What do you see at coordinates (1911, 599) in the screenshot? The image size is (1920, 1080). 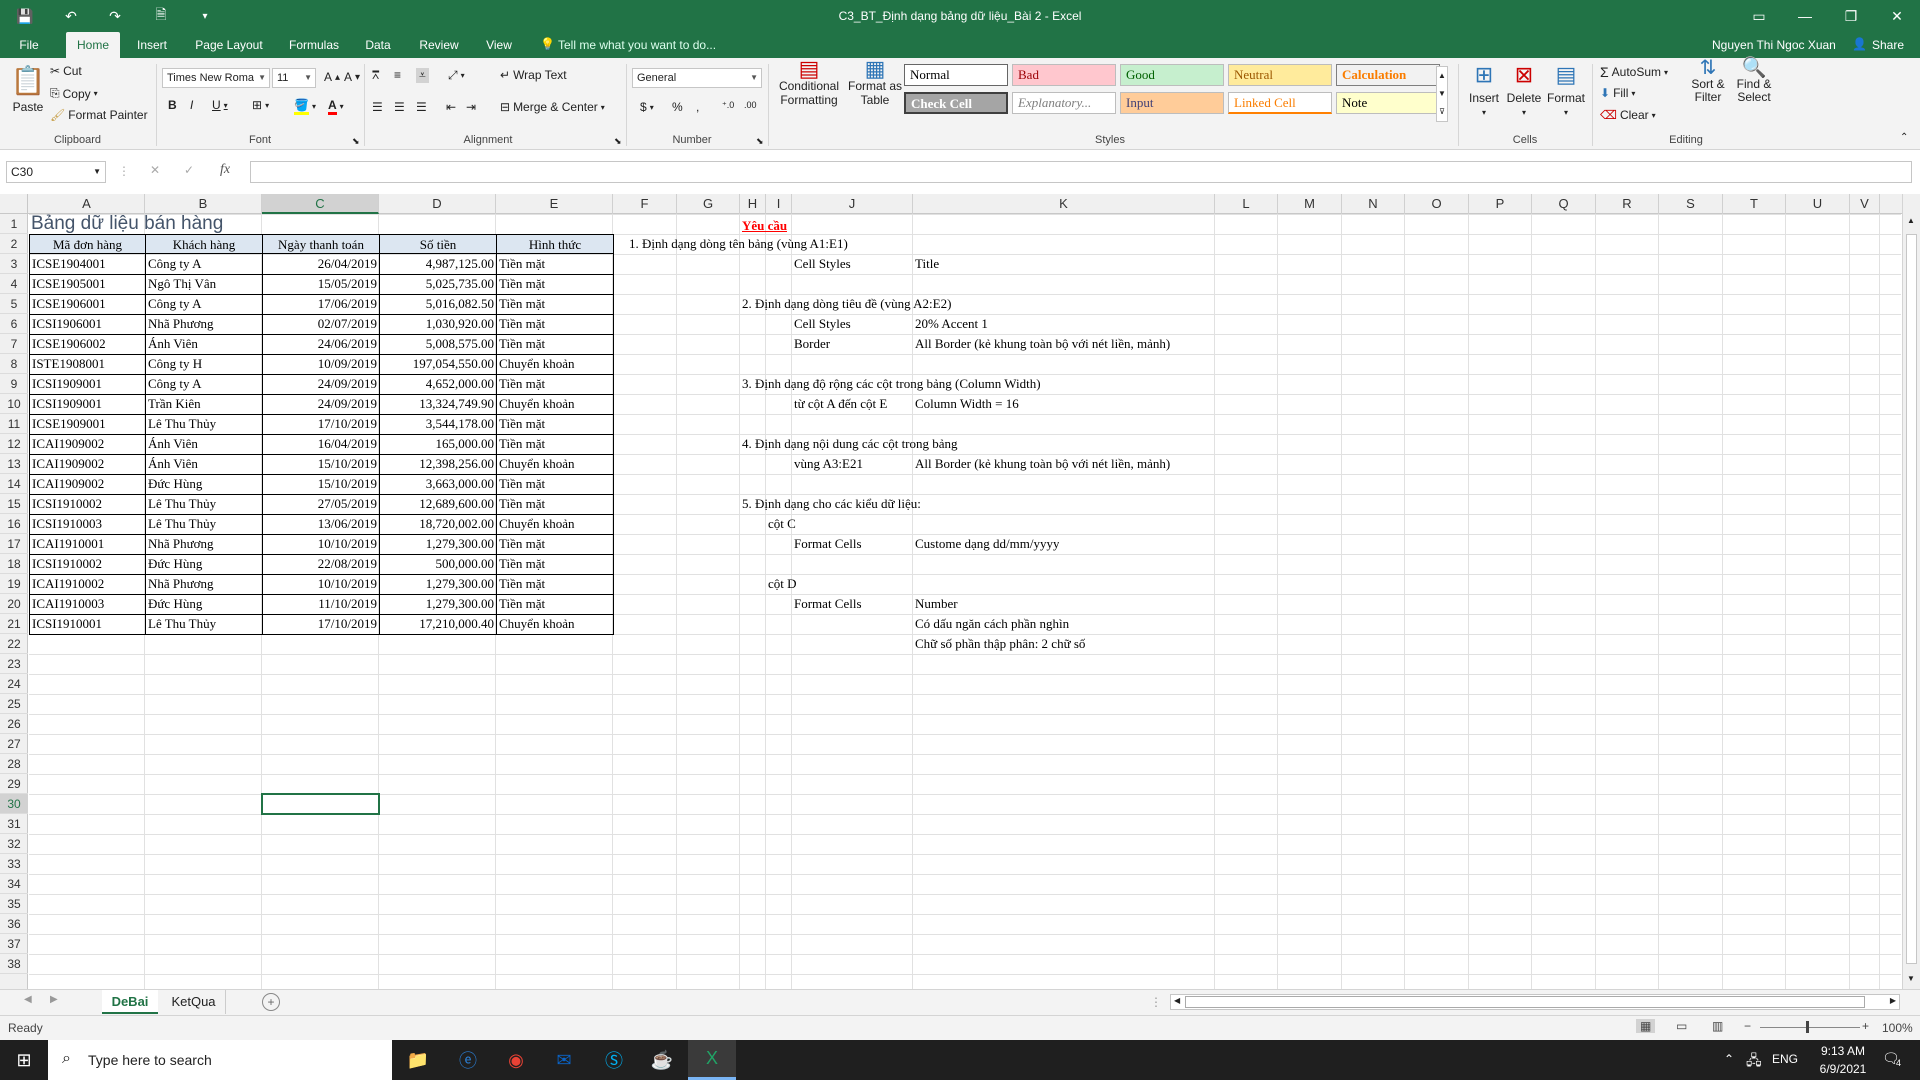 I see `scroll-thumb` at bounding box center [1911, 599].